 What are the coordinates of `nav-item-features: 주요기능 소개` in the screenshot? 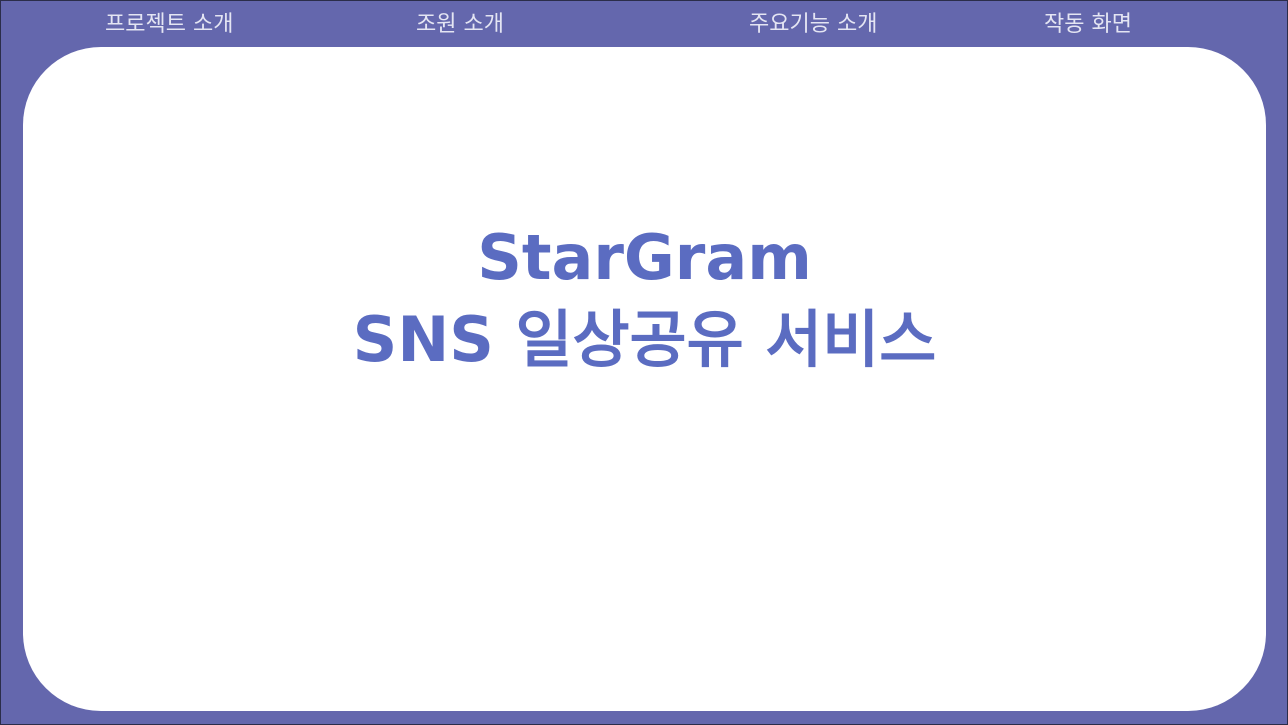 It's located at (813, 25).